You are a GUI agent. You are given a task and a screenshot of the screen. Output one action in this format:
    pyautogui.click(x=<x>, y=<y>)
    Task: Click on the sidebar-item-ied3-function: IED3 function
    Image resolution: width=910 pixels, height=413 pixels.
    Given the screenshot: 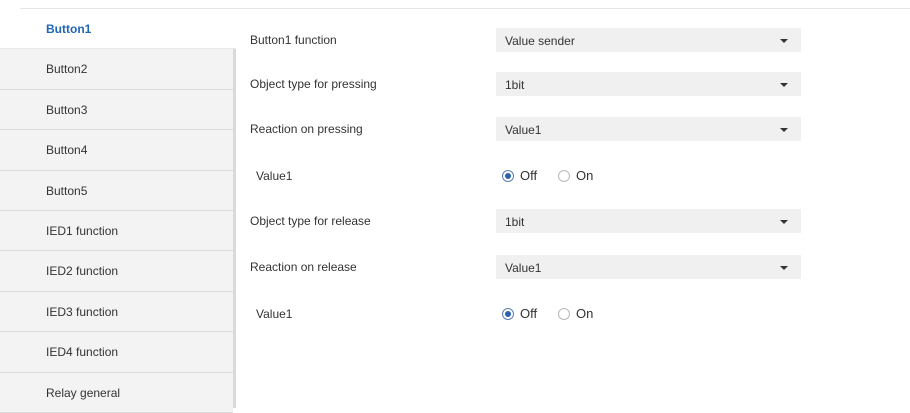 What is the action you would take?
    pyautogui.click(x=116, y=312)
    